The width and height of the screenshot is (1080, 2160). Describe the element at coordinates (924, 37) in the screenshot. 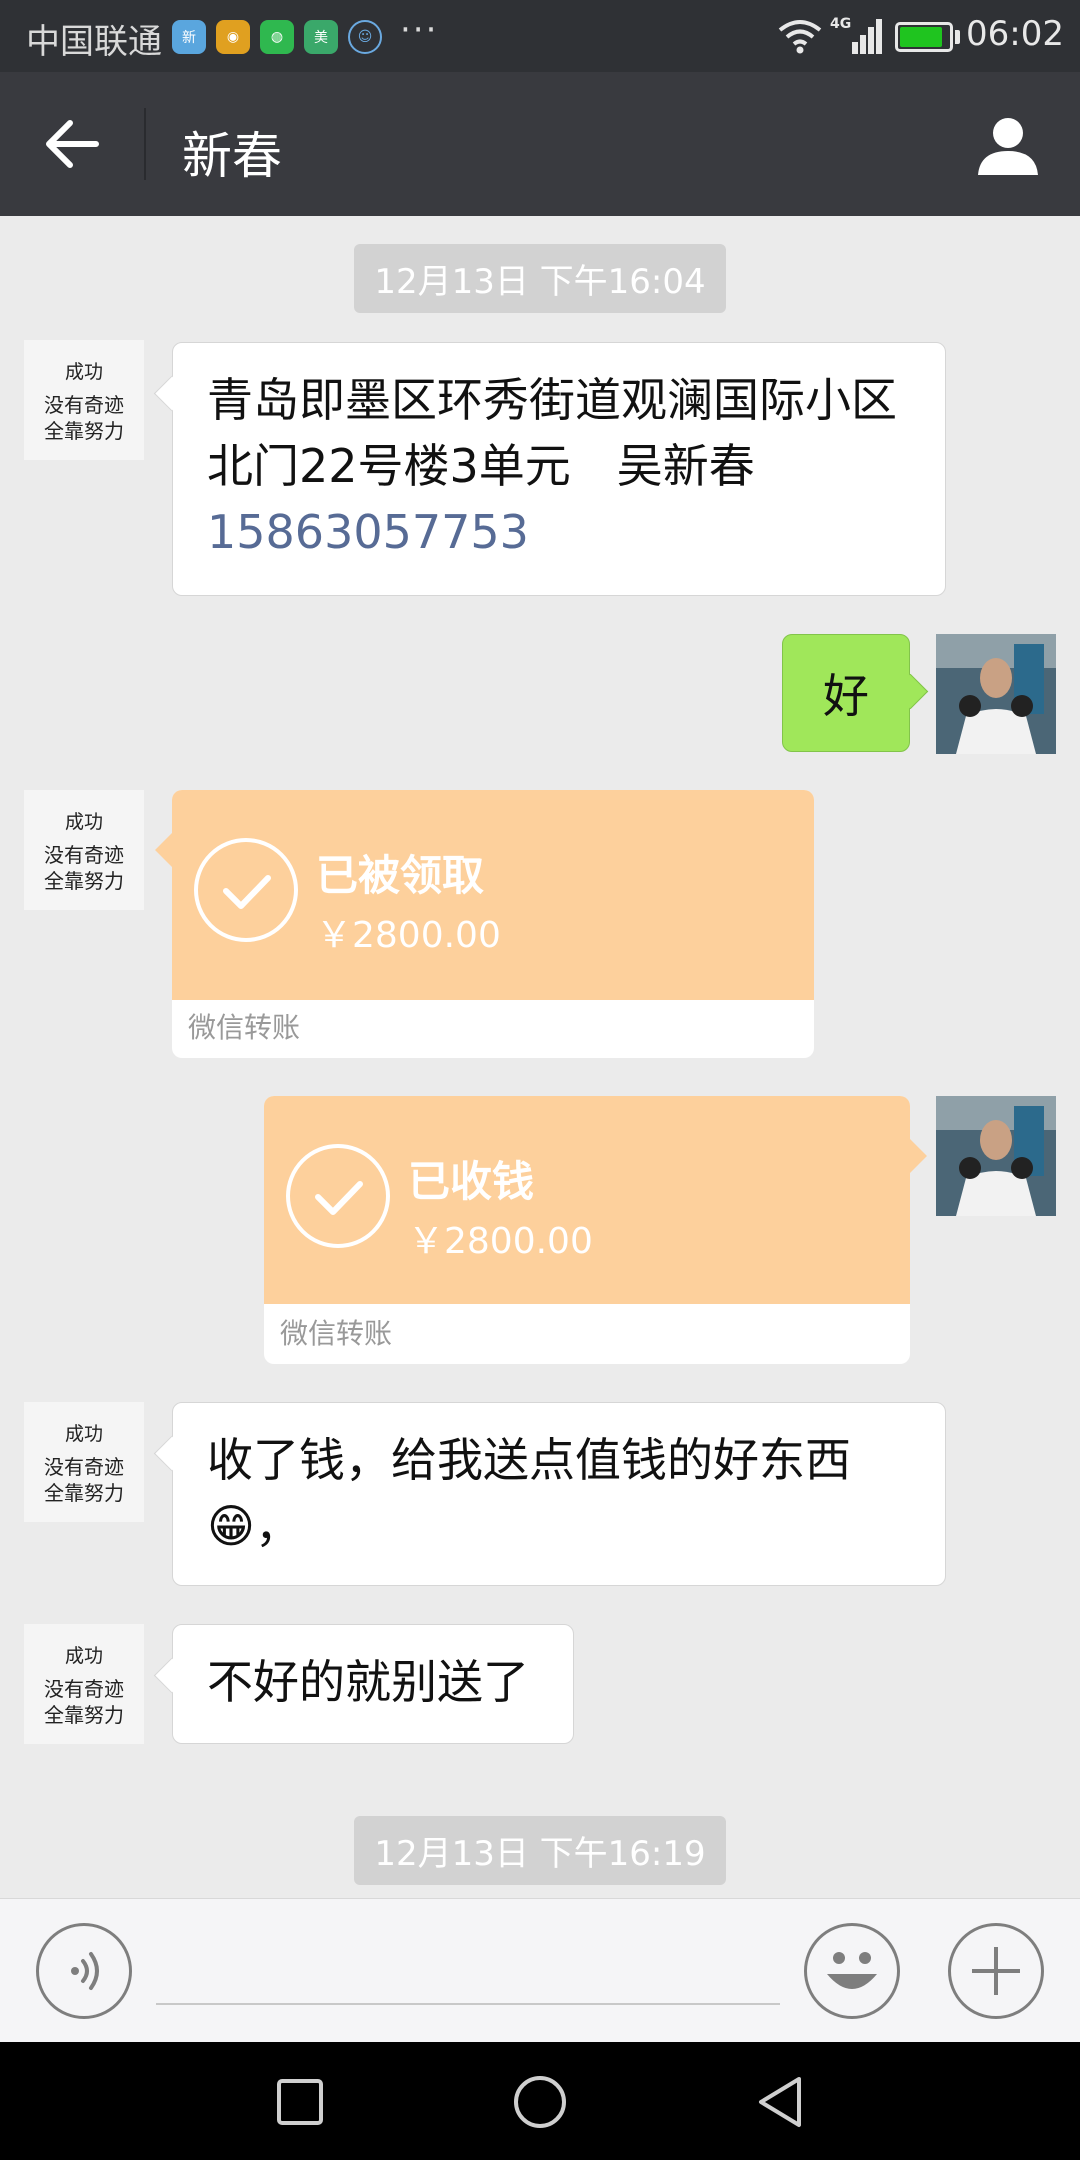

I see `battery-icon` at that location.